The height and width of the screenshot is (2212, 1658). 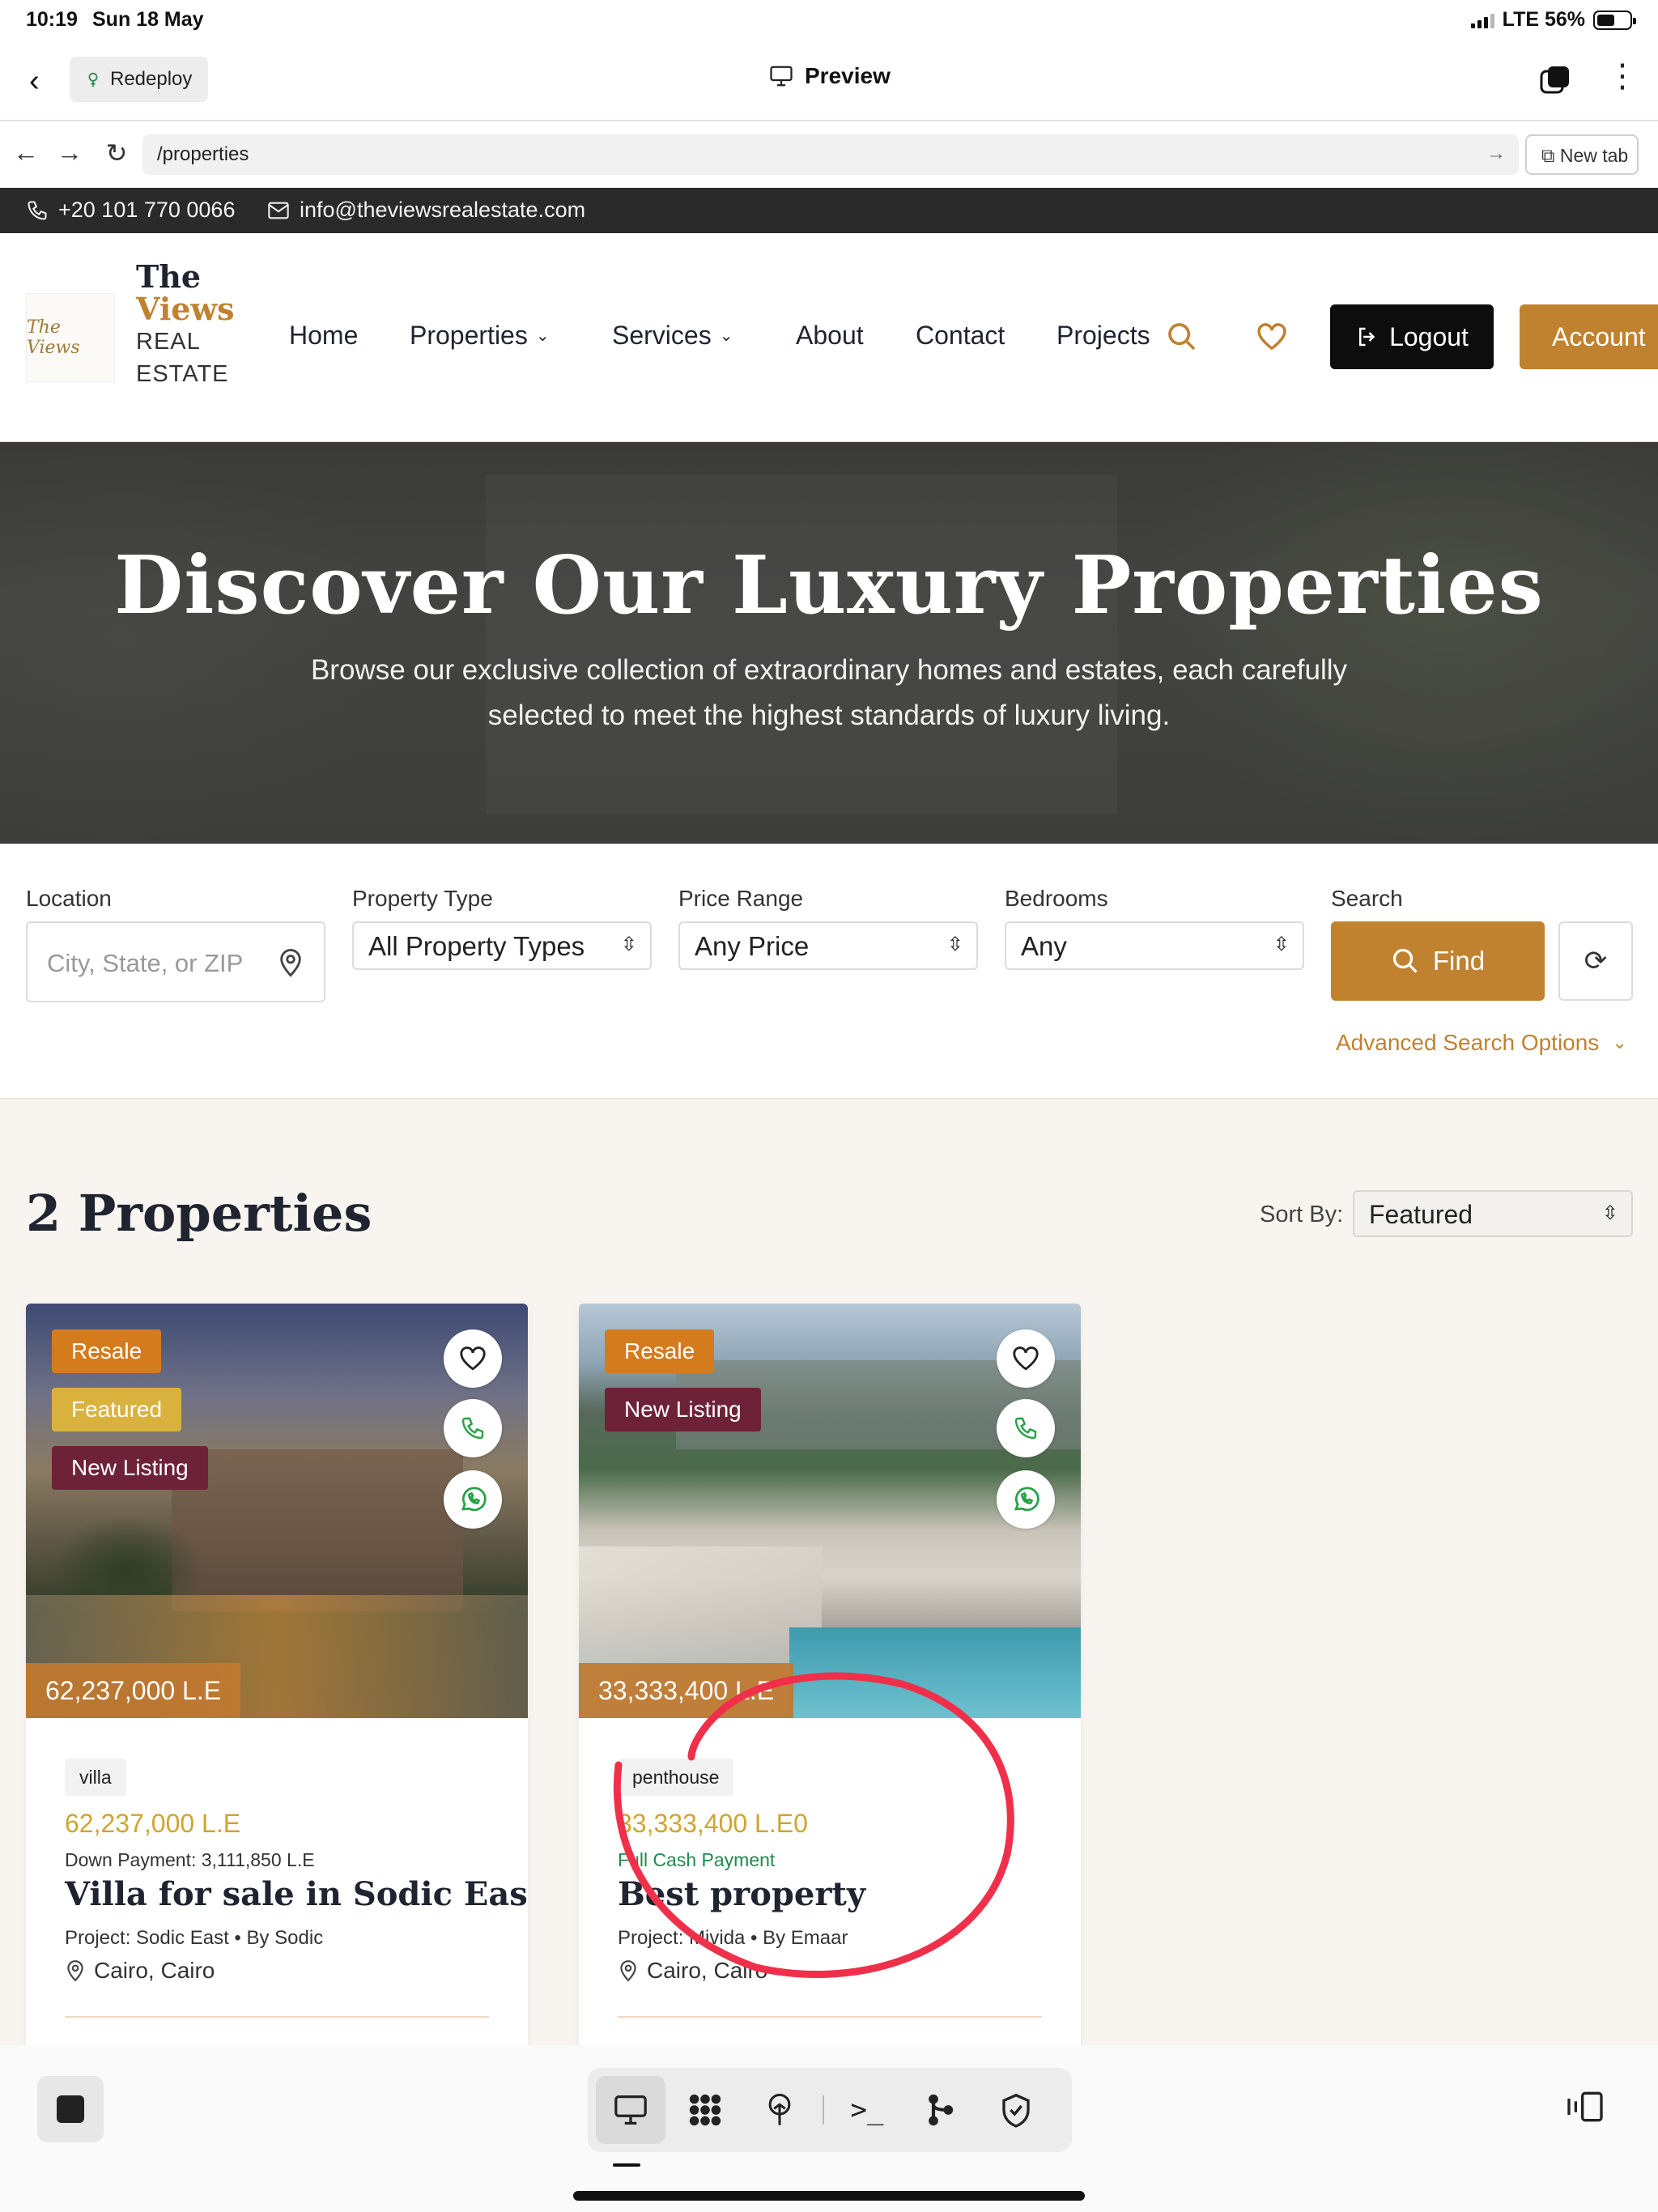 I want to click on nav-contact: Contact, so click(x=960, y=336).